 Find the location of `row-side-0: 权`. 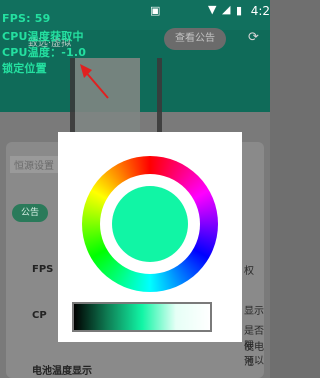

row-side-0: 权 is located at coordinates (249, 271).